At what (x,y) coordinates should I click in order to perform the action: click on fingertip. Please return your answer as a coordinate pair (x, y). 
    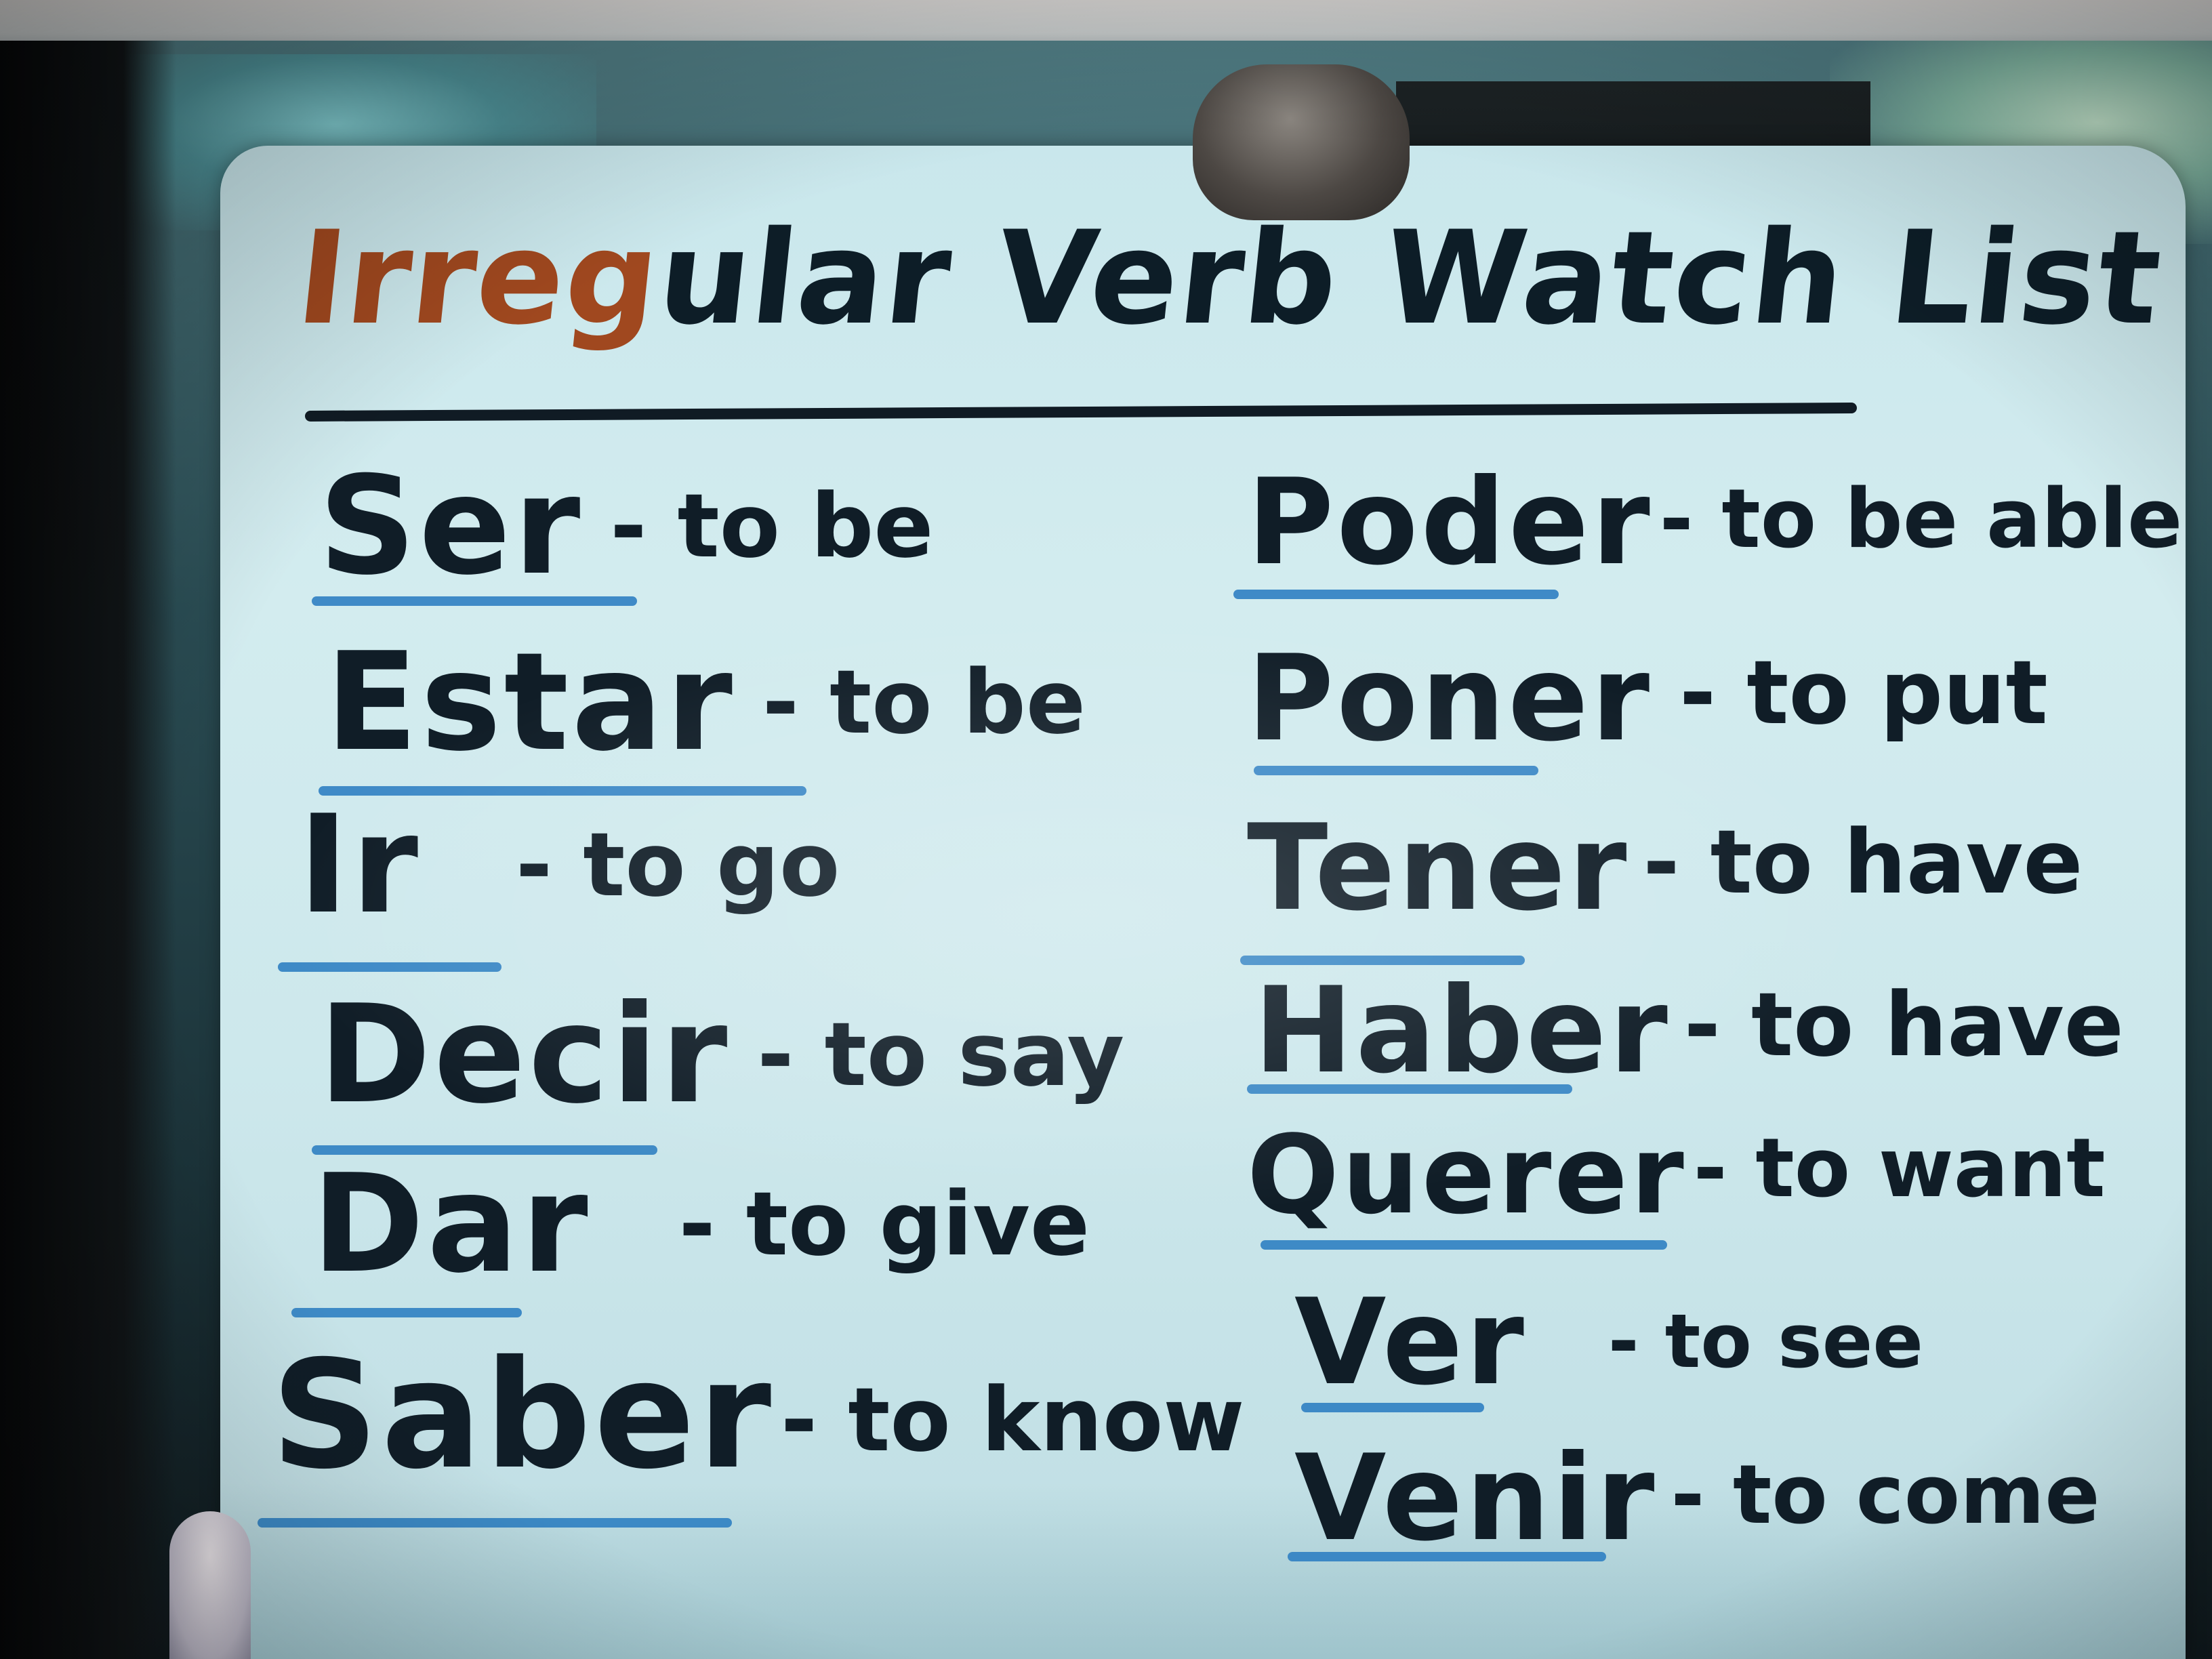
    Looking at the image, I should click on (210, 1585).